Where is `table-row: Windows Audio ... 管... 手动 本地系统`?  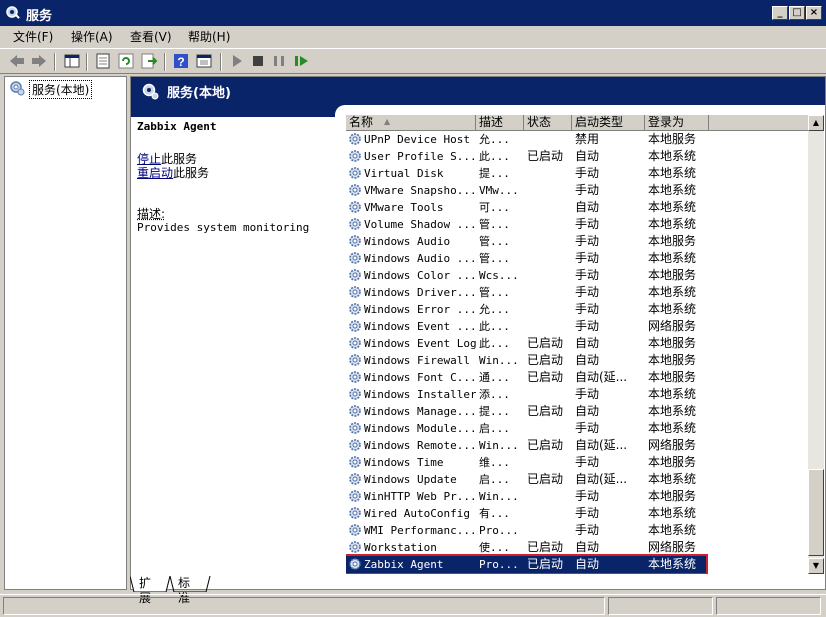
table-row: Windows Audio ... 管... 手动 本地系统 is located at coordinates (526, 258).